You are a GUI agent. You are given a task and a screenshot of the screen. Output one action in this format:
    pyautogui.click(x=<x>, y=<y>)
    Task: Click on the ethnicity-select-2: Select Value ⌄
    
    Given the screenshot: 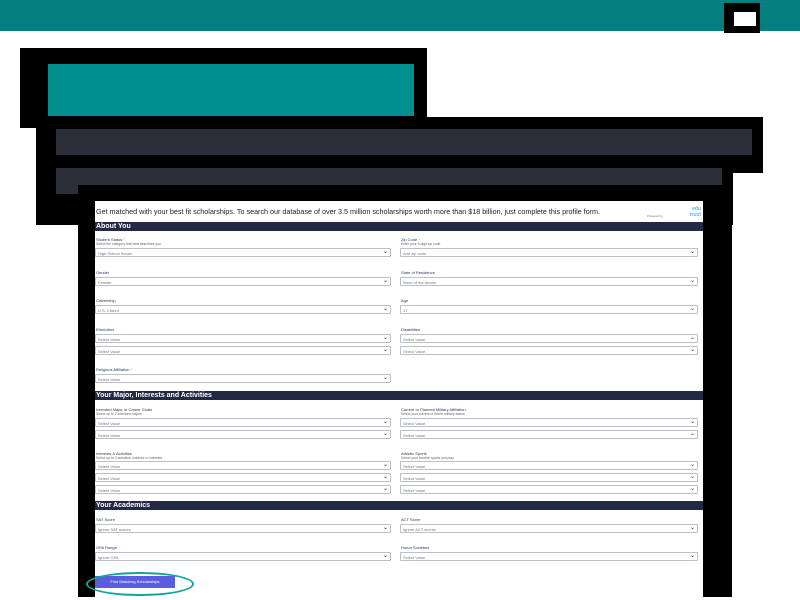 What is the action you would take?
    pyautogui.click(x=243, y=350)
    